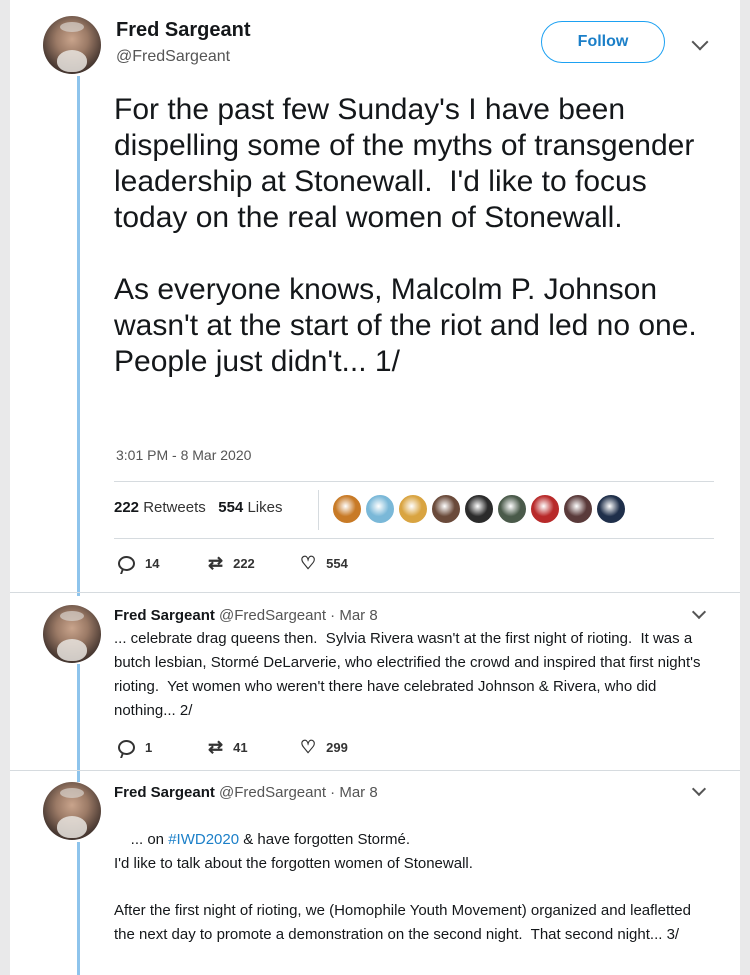 This screenshot has height=975, width=750. I want to click on retweets-stat: 222 Retweets, so click(160, 507).